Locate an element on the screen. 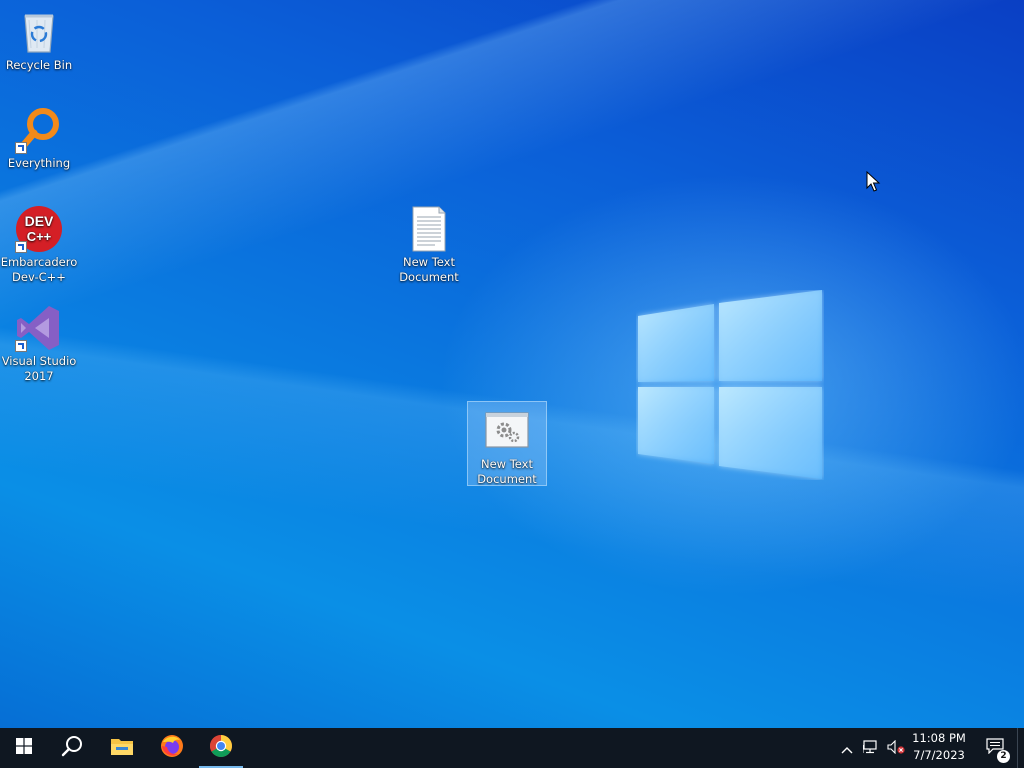  desktop-icon-devcpp: DEV C++ Embarcadero Dev-C++ is located at coordinates (39, 245).